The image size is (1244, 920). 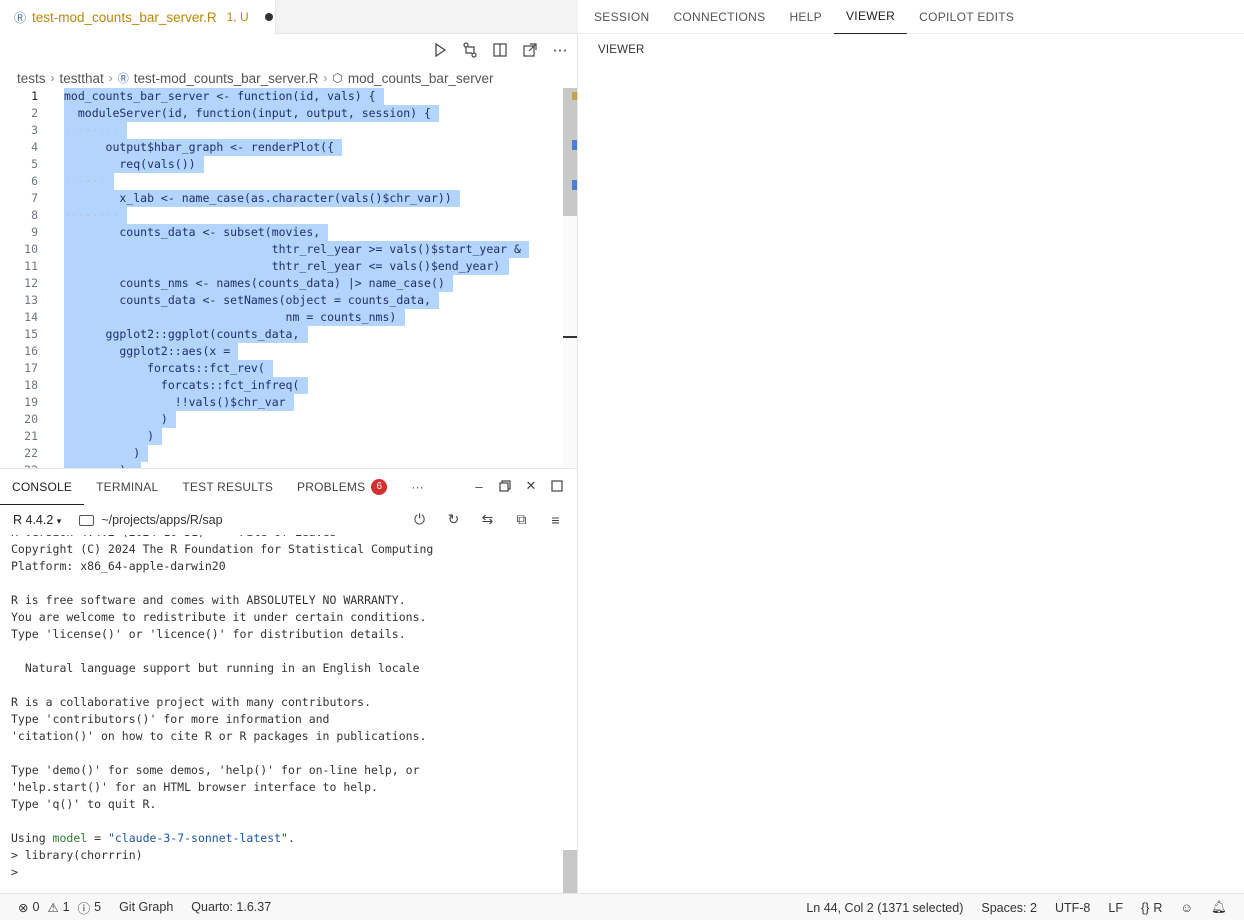 I want to click on code-line: 15 ggplot2::ggplot(counts_data,, so click(x=281, y=334).